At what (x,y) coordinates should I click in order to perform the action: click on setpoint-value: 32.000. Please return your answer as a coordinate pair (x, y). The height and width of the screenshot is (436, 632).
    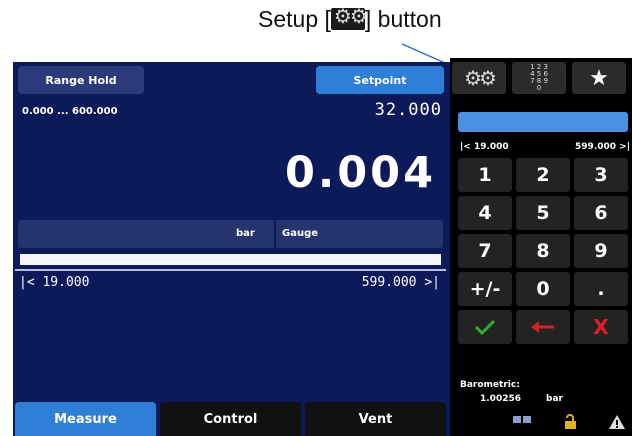
    Looking at the image, I should click on (408, 110).